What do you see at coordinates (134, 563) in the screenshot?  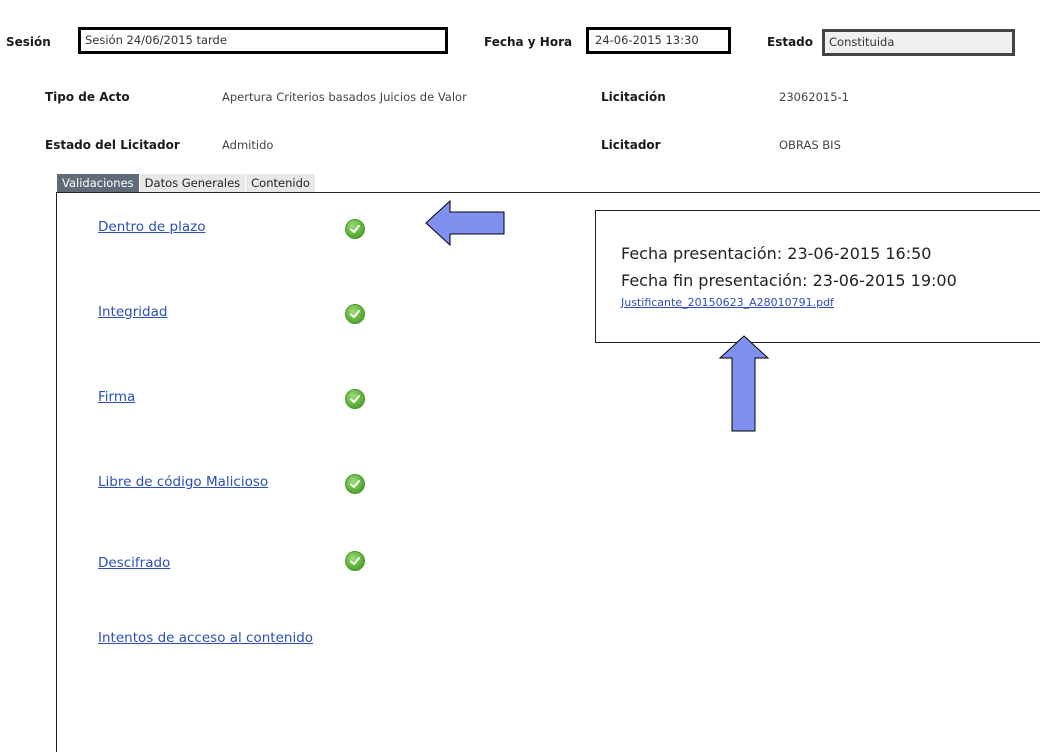 I see `validation-link-descifrado: Descifrado` at bounding box center [134, 563].